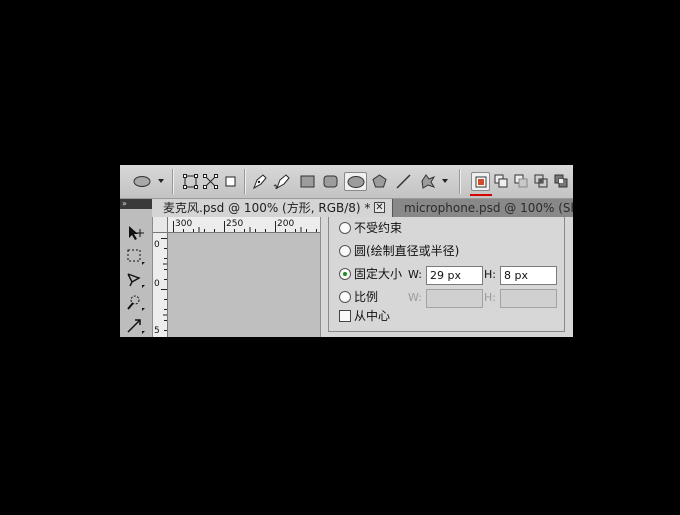 The height and width of the screenshot is (515, 680). I want to click on radio-proportional, so click(345, 297).